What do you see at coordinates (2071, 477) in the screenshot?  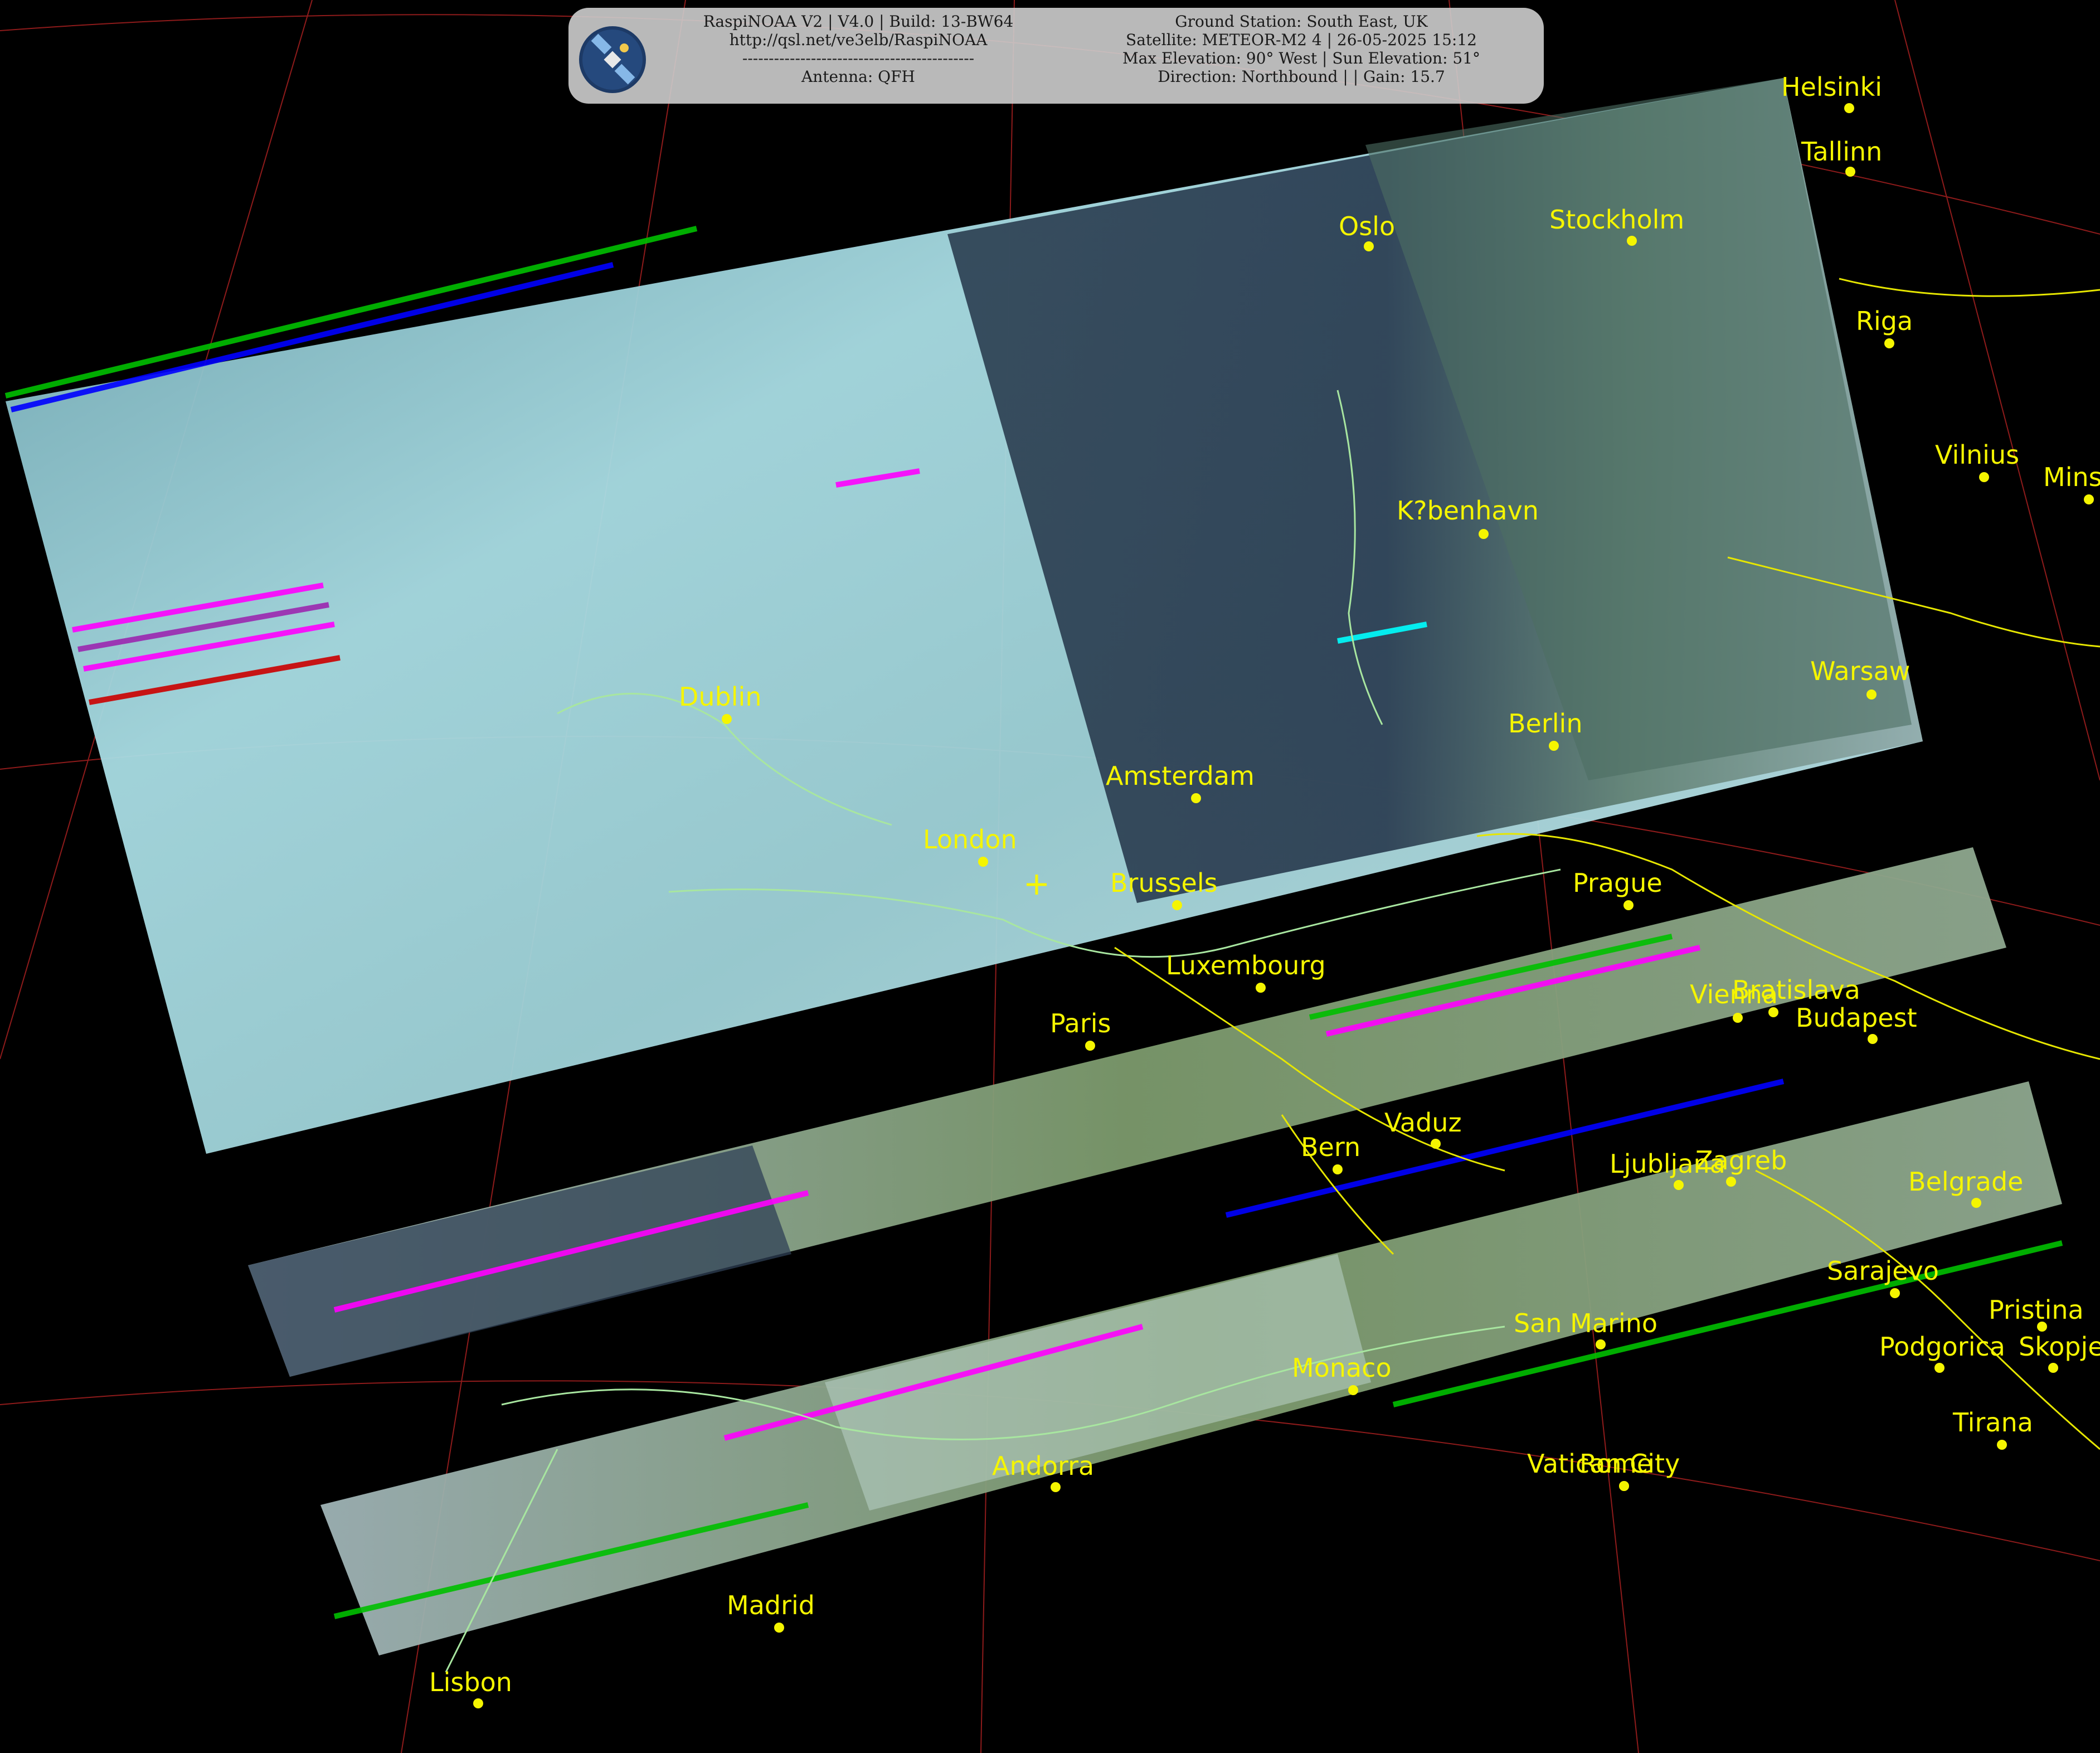 I see `city-label: Mins` at bounding box center [2071, 477].